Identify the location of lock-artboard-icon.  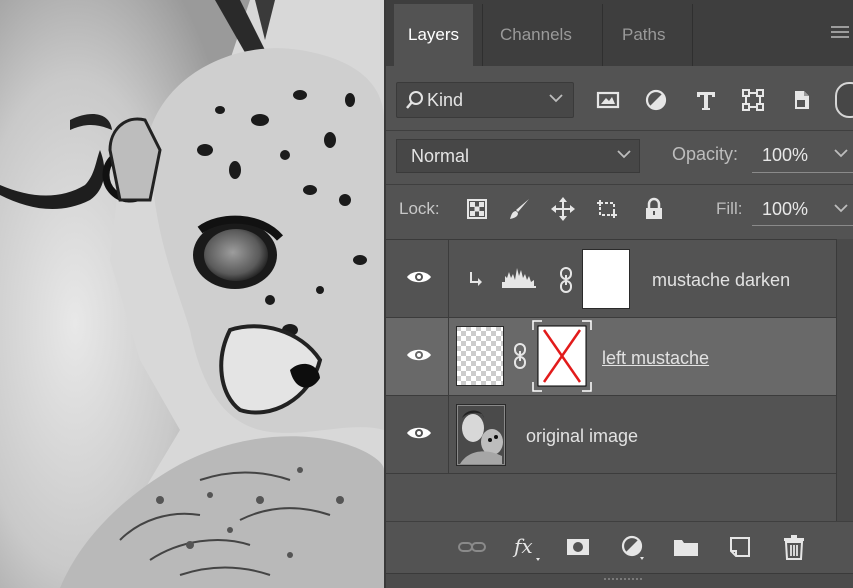
(607, 209).